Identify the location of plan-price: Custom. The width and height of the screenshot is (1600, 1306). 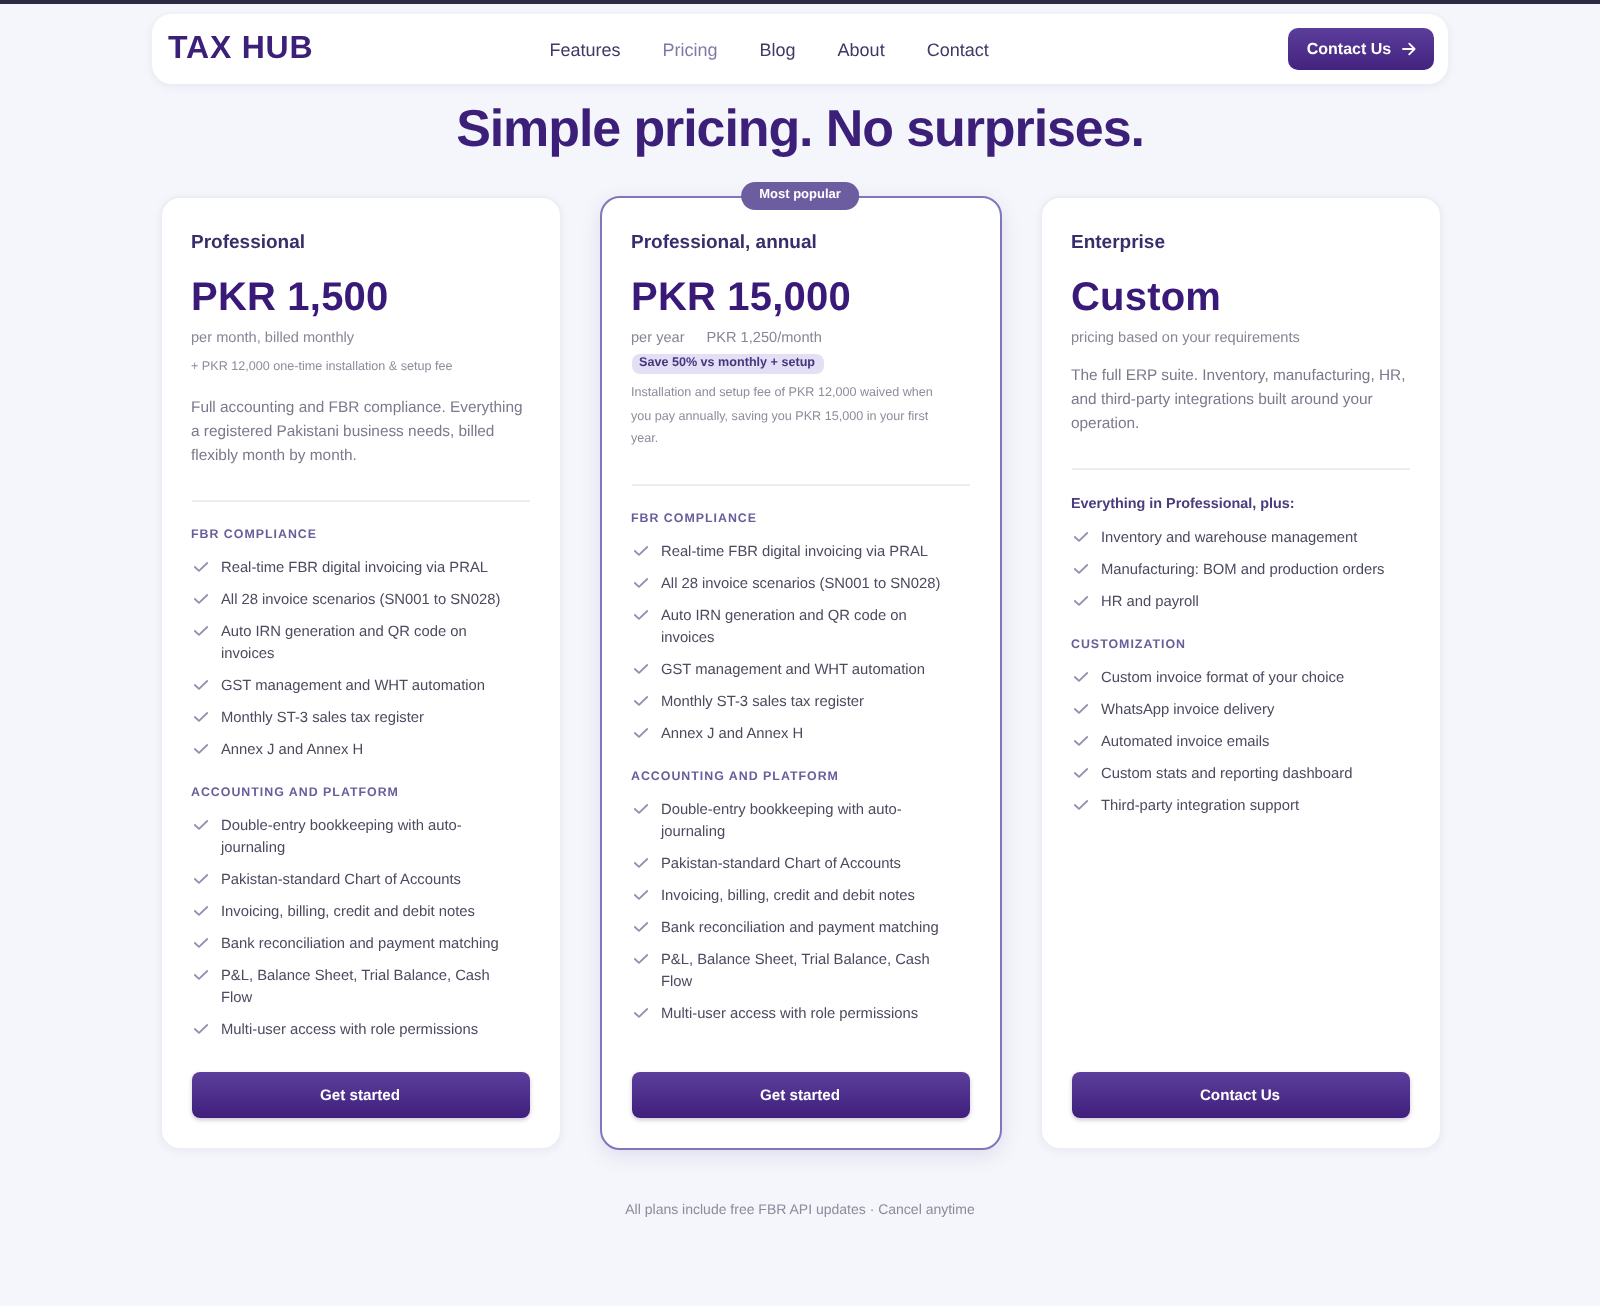
(1147, 298).